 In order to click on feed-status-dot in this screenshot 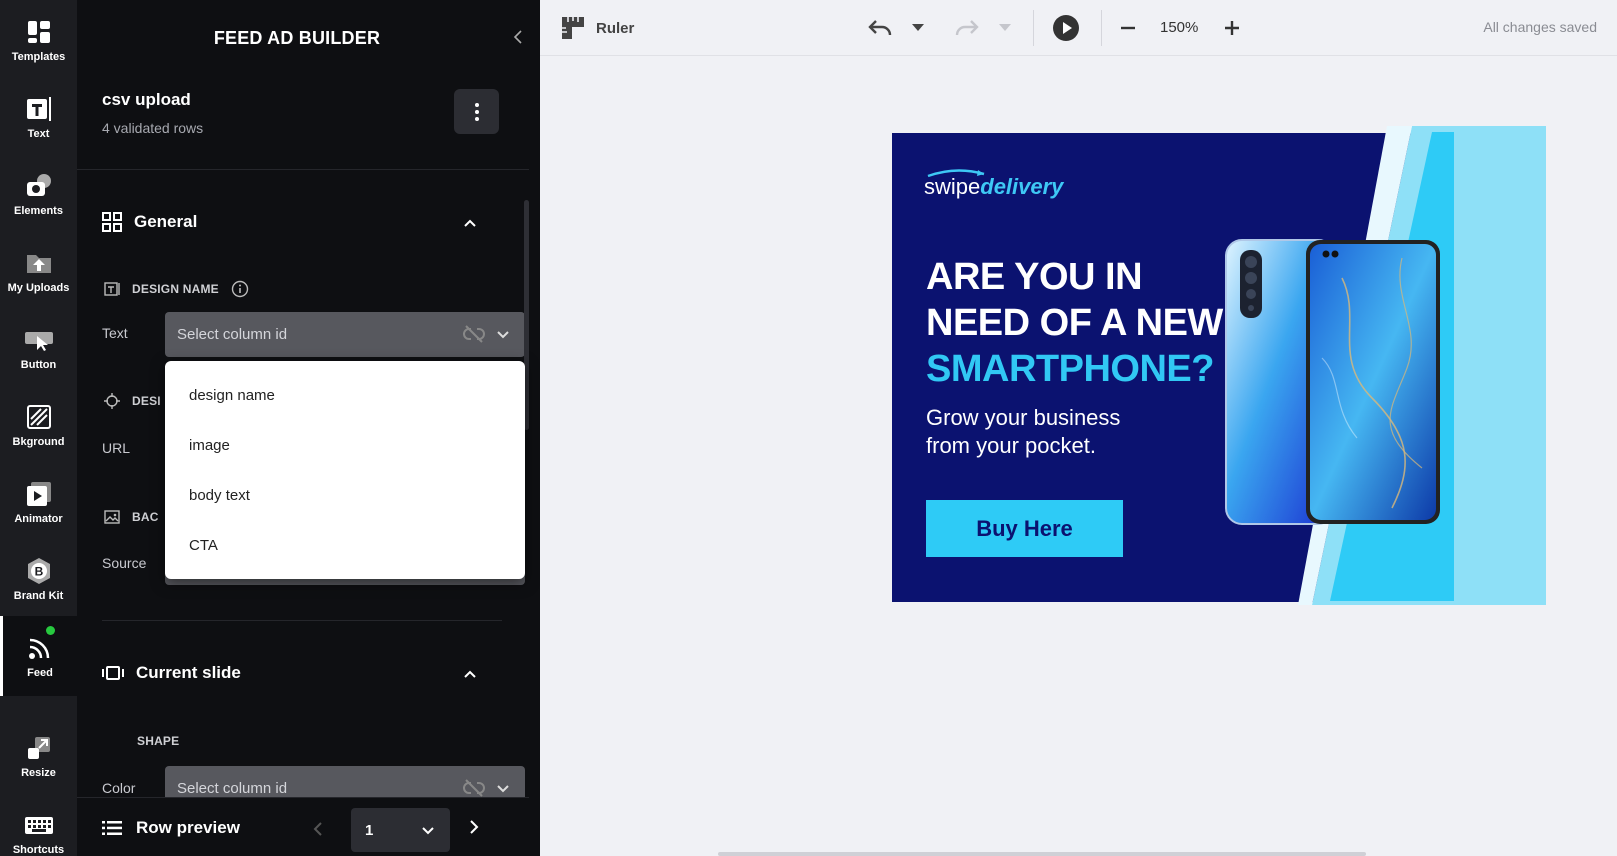, I will do `click(50, 630)`.